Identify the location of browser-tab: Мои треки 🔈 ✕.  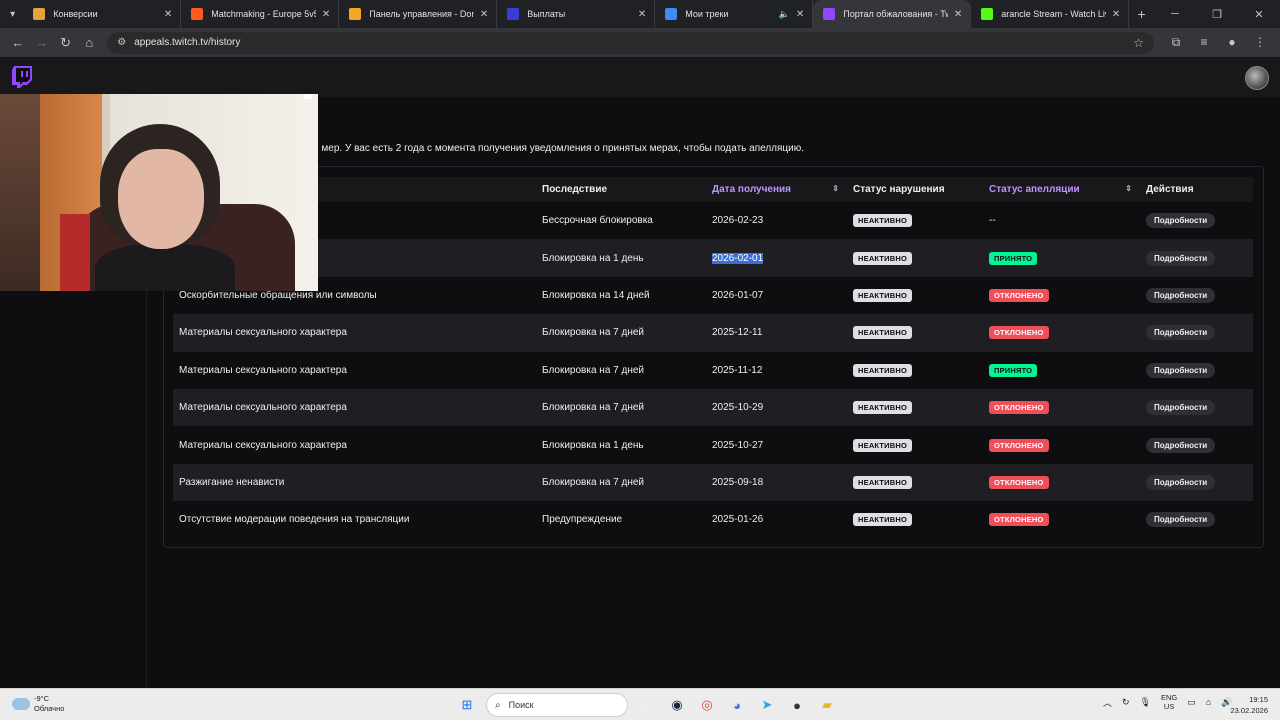
(734, 14).